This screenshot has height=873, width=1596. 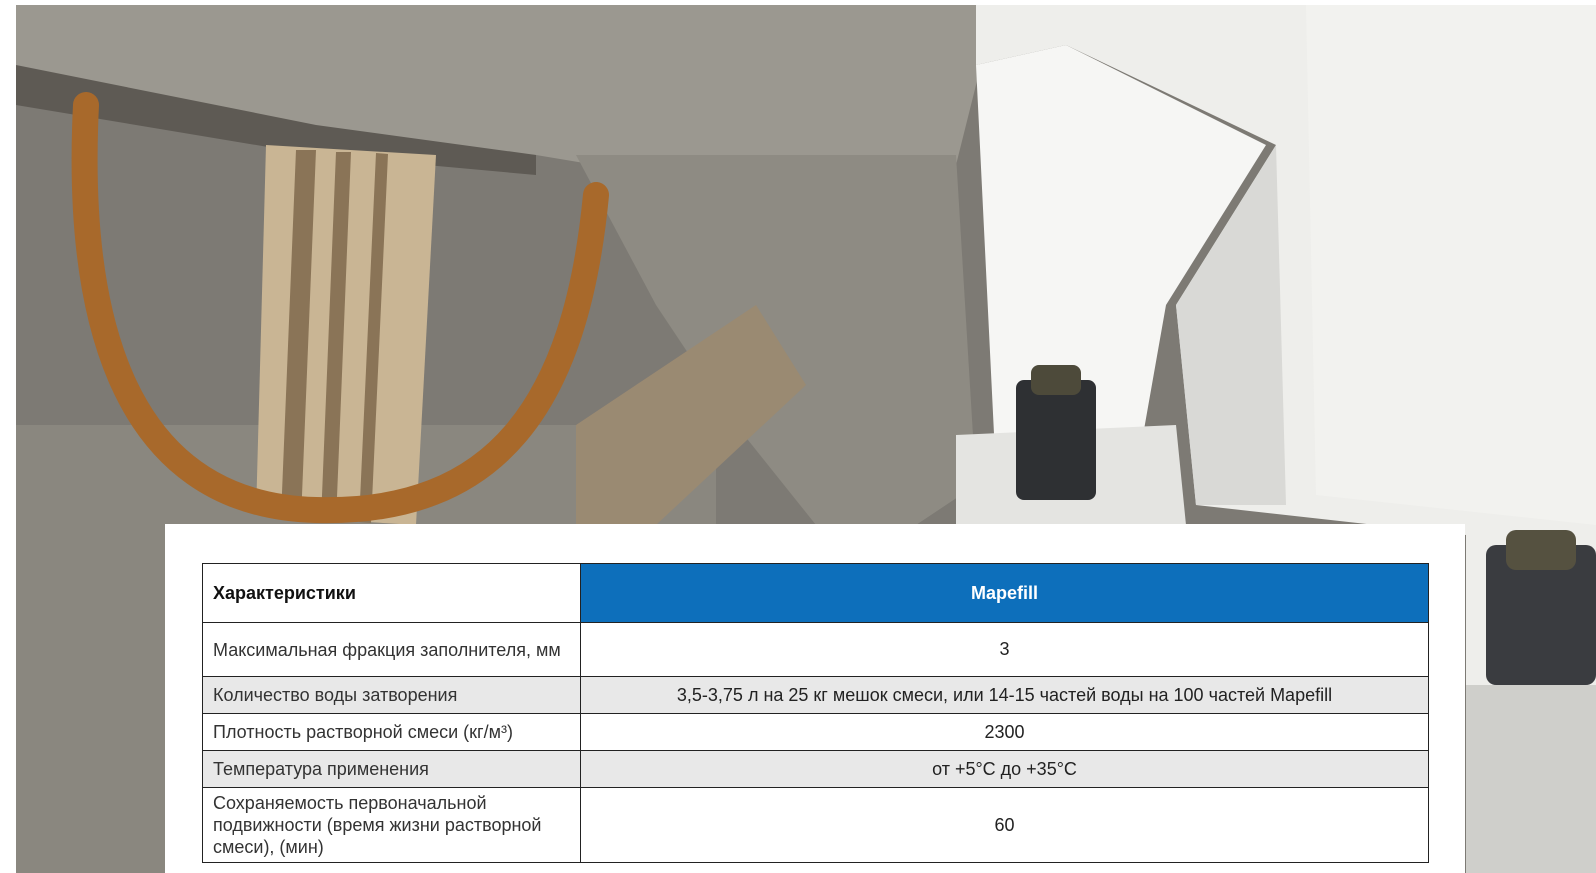 What do you see at coordinates (391, 695) in the screenshot?
I see `row-label: Количество воды затворения` at bounding box center [391, 695].